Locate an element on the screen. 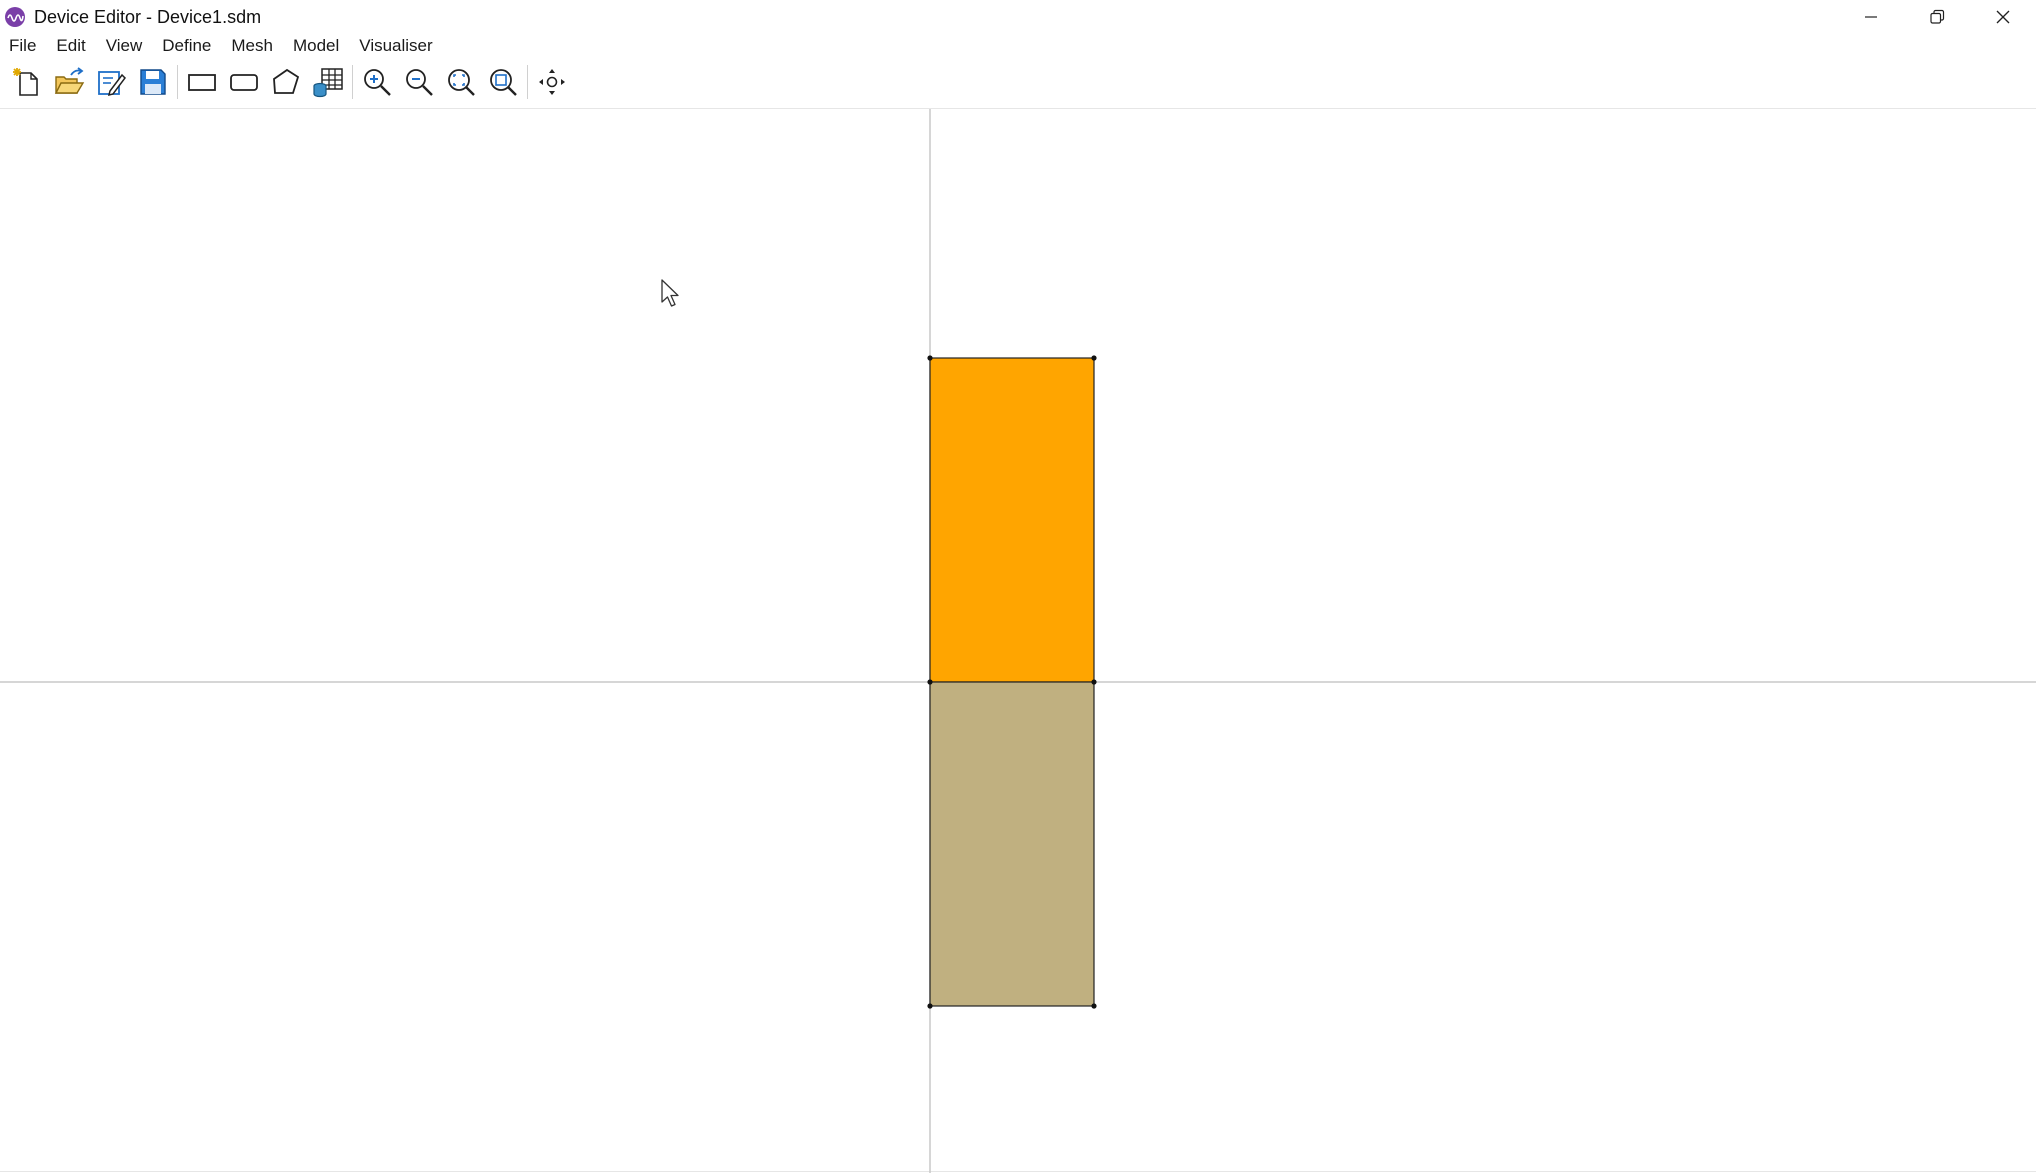 Image resolution: width=2036 pixels, height=1176 pixels. new-file-button is located at coordinates (27, 82).